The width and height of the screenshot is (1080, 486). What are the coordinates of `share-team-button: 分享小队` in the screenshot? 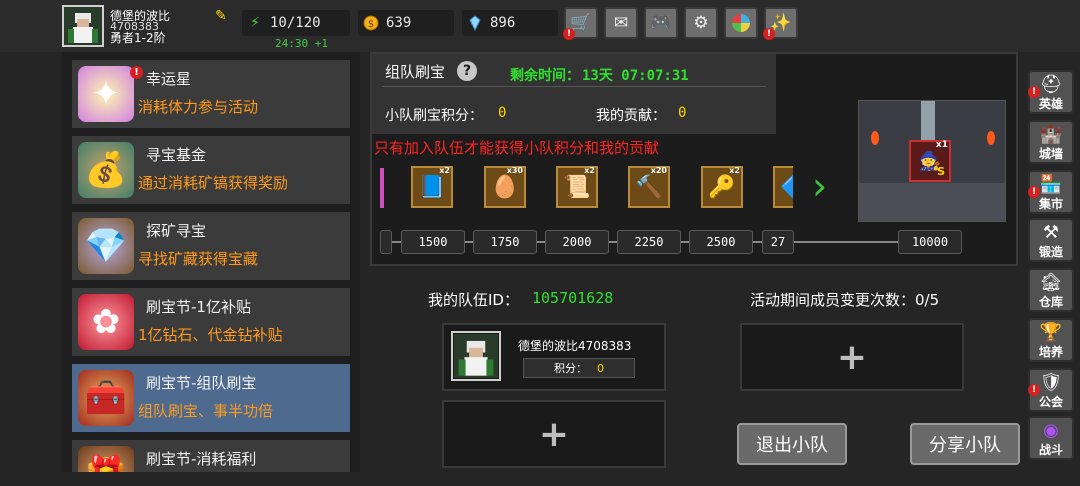 It's located at (965, 444).